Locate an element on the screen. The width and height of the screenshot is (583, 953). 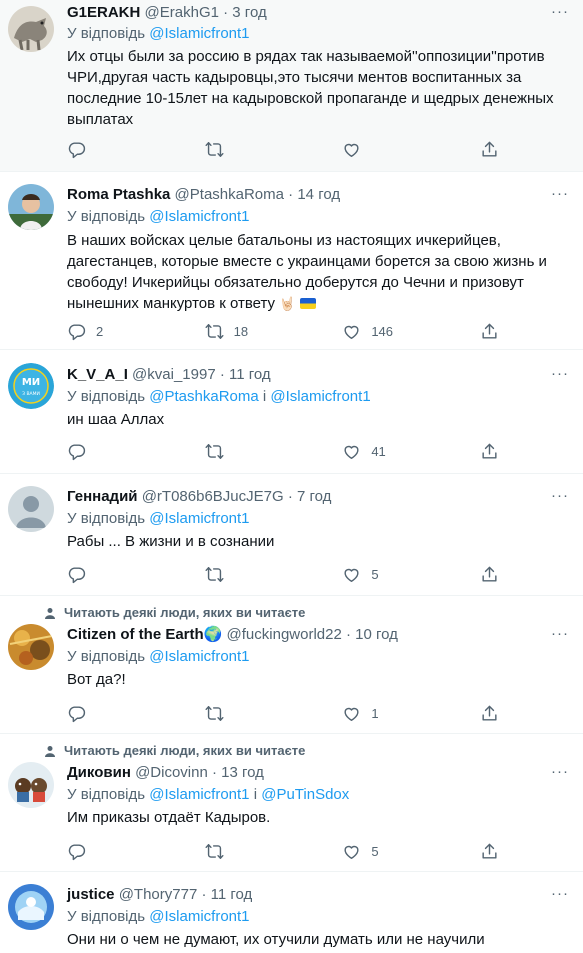
handle: @PtashkaRoma is located at coordinates (229, 194).